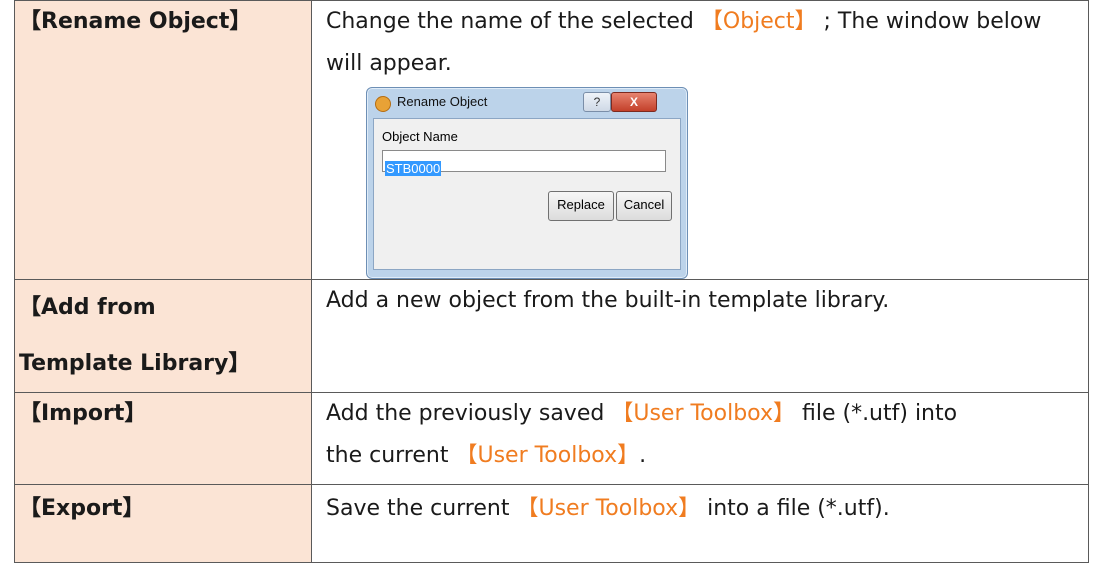 This screenshot has height=563, width=1105. Describe the element at coordinates (82, 508) in the screenshot. I see `term-export: 【Export】` at that location.